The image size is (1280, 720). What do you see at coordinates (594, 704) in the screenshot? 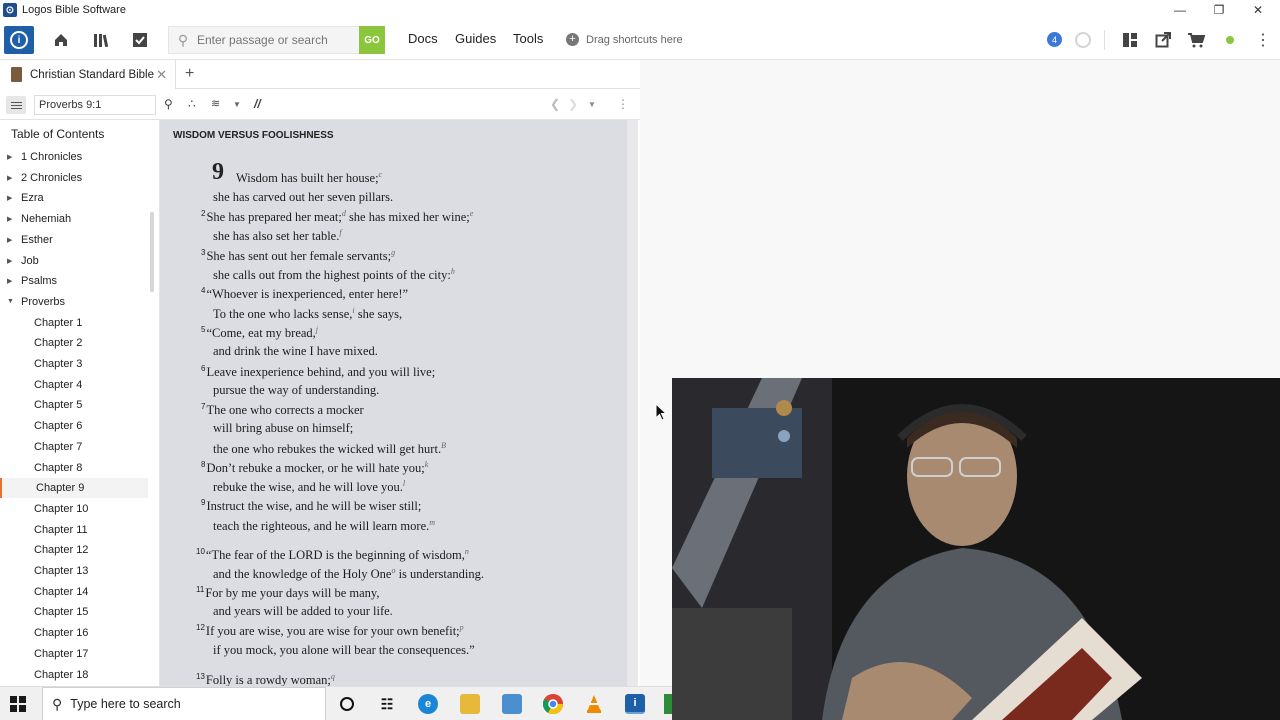
I see `vlc-icon` at bounding box center [594, 704].